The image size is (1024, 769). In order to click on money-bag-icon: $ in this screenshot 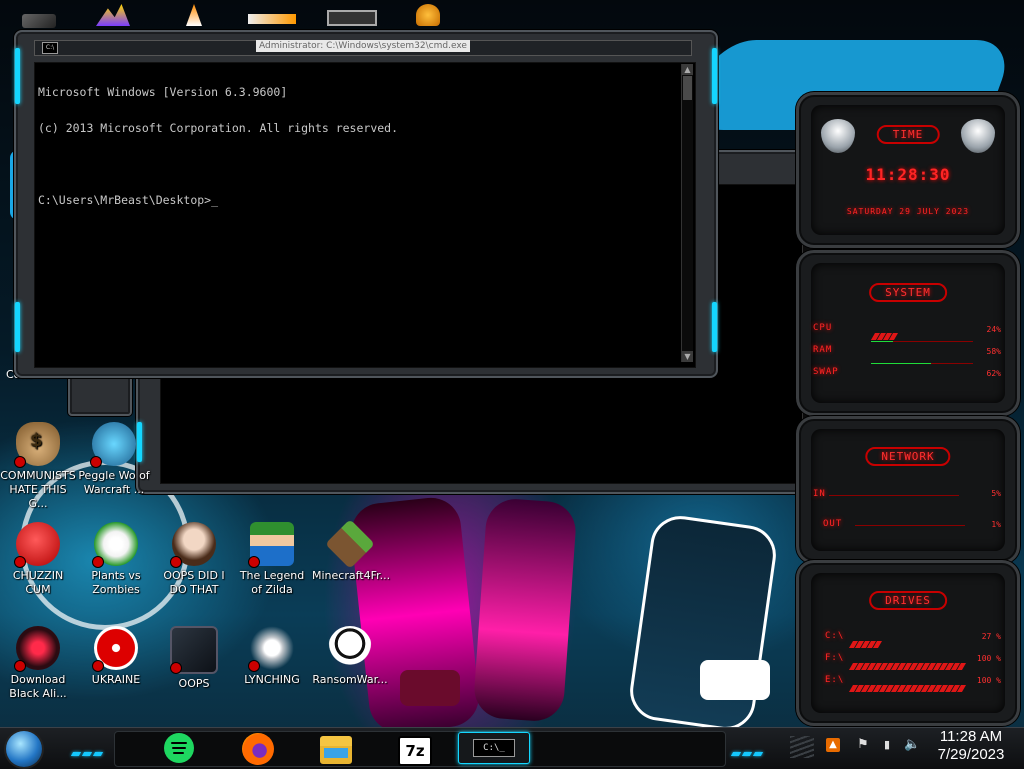, I will do `click(37, 445)`.